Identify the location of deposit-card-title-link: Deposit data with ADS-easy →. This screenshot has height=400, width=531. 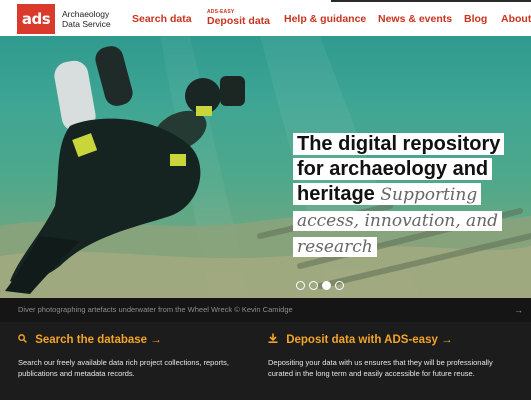
(393, 340).